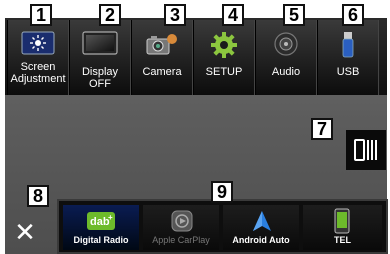 Image resolution: width=390 pixels, height=254 pixels. What do you see at coordinates (25, 233) in the screenshot?
I see `close-icon: ✕` at bounding box center [25, 233].